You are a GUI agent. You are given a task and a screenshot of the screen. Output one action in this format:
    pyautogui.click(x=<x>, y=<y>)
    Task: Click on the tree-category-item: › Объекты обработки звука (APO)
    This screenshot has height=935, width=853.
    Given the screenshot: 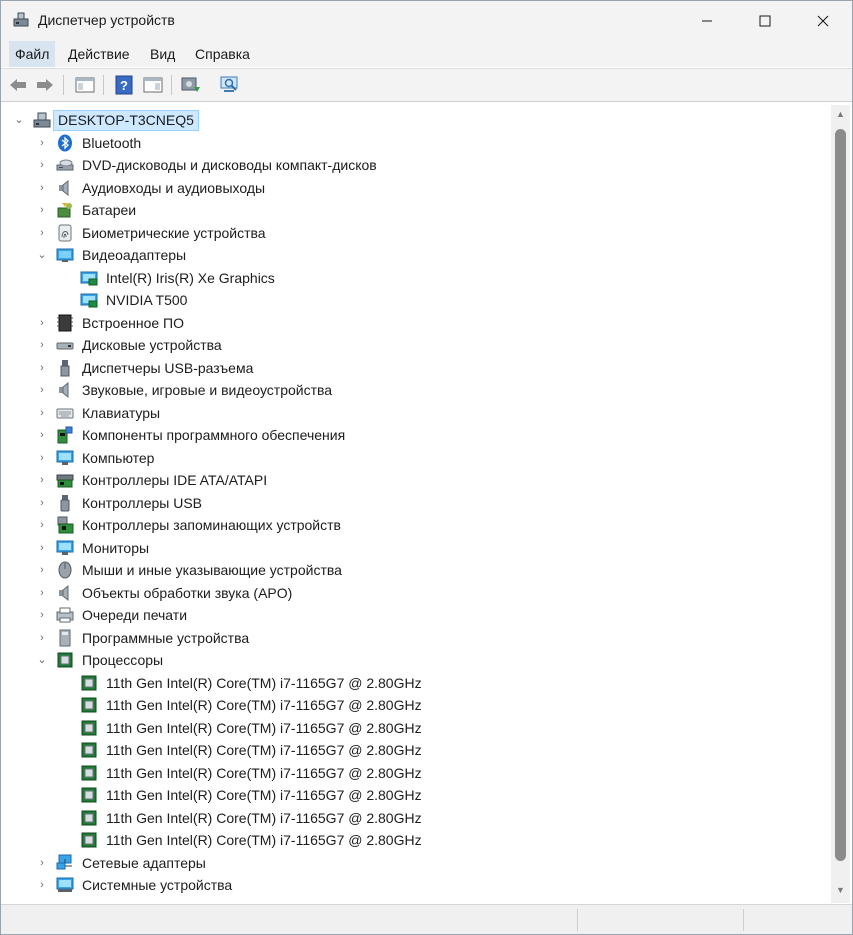 What is the action you would take?
    pyautogui.click(x=417, y=593)
    